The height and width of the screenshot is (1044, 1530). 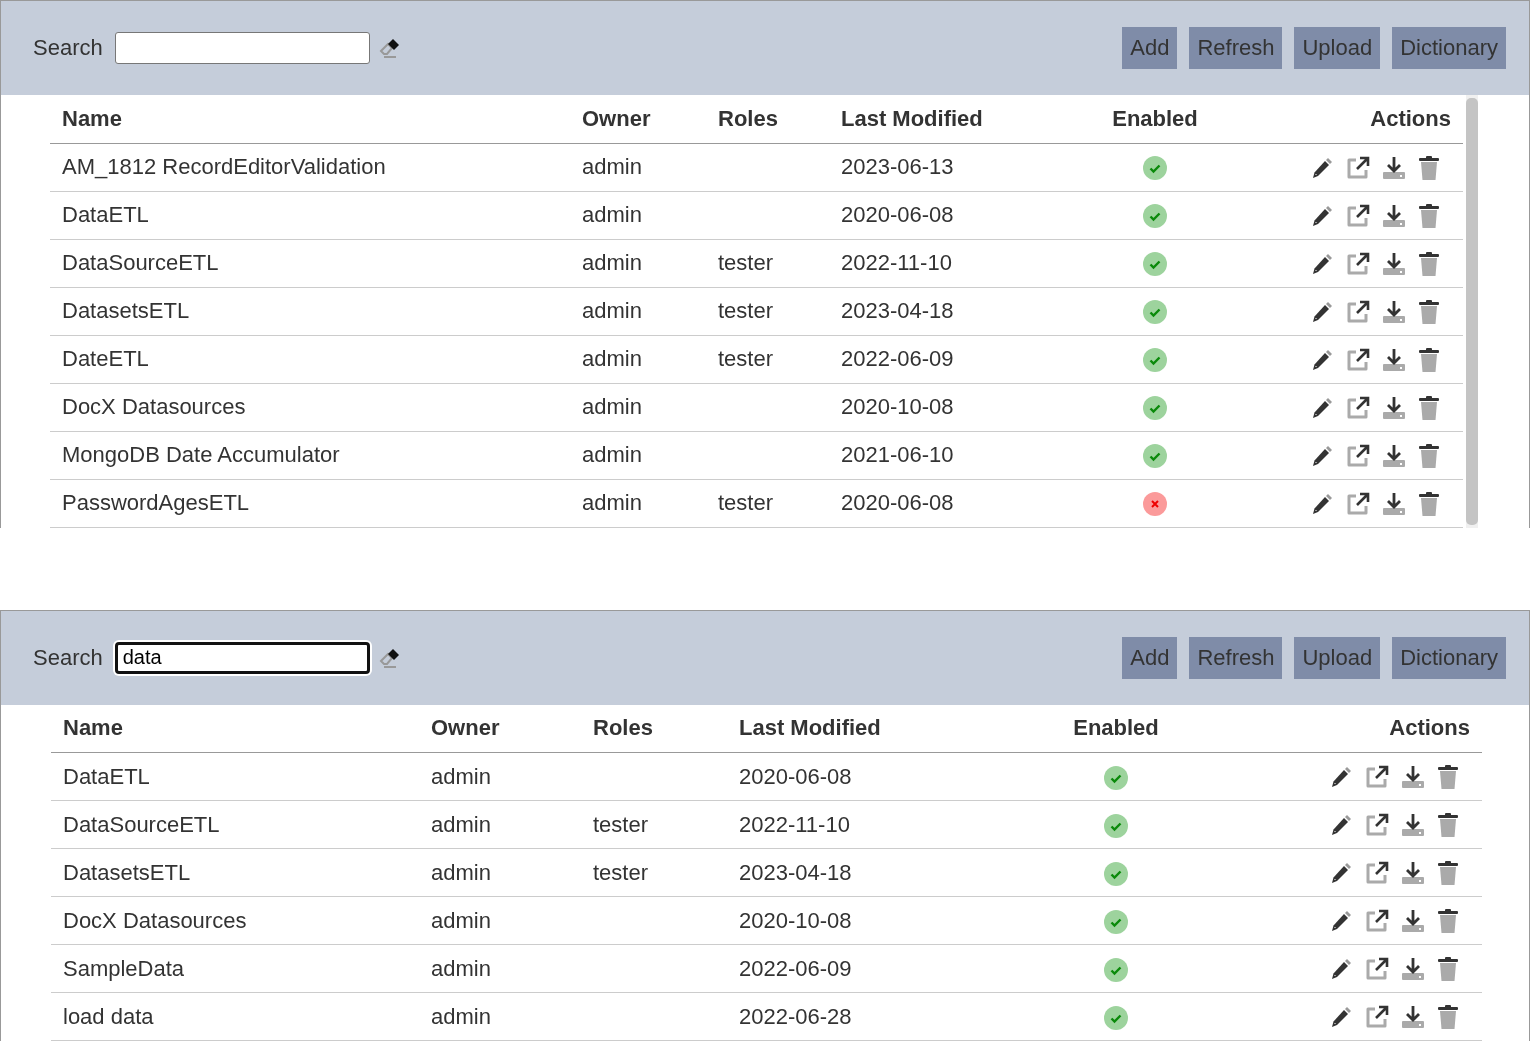 What do you see at coordinates (235, 776) in the screenshot?
I see `name-cell: DataETL` at bounding box center [235, 776].